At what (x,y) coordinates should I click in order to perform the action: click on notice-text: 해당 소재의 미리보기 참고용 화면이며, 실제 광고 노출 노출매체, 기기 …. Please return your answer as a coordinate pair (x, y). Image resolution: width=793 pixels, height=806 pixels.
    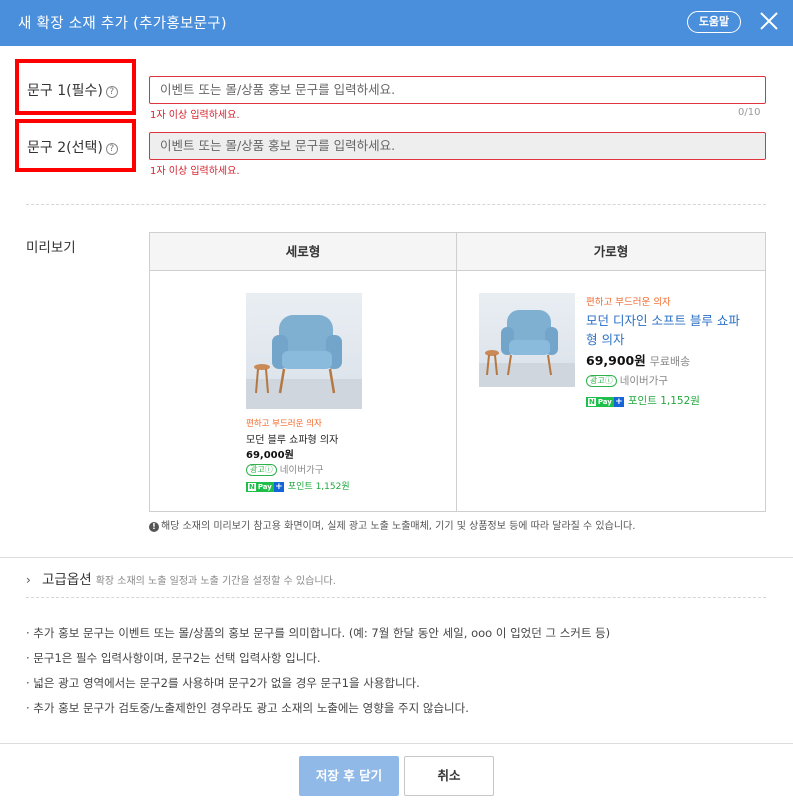
    Looking at the image, I should click on (398, 526).